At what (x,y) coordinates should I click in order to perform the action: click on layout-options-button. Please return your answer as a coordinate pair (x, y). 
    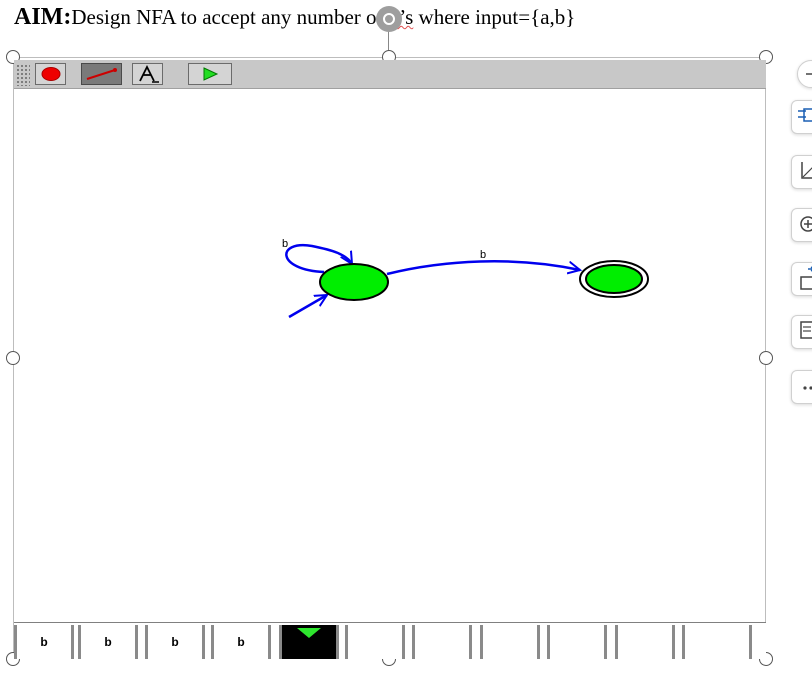
    Looking at the image, I should click on (801, 117).